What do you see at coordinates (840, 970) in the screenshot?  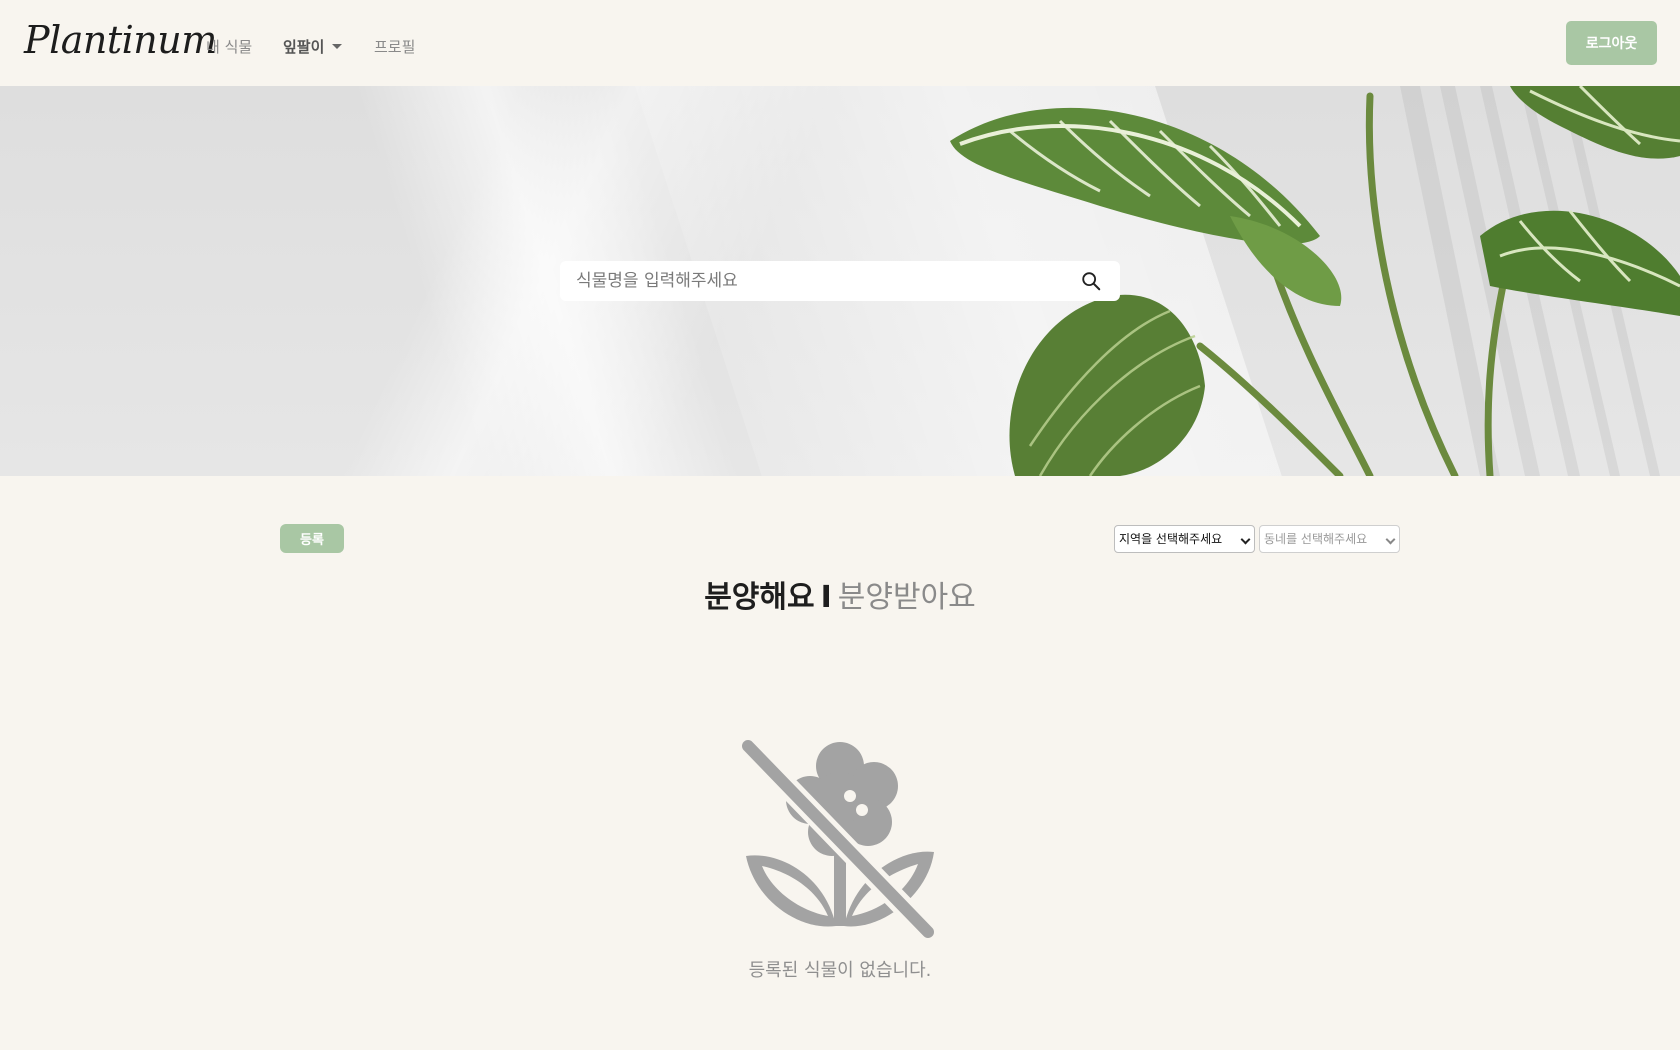 I see `empty-state-message: 등록된 식물이 없습니다.` at bounding box center [840, 970].